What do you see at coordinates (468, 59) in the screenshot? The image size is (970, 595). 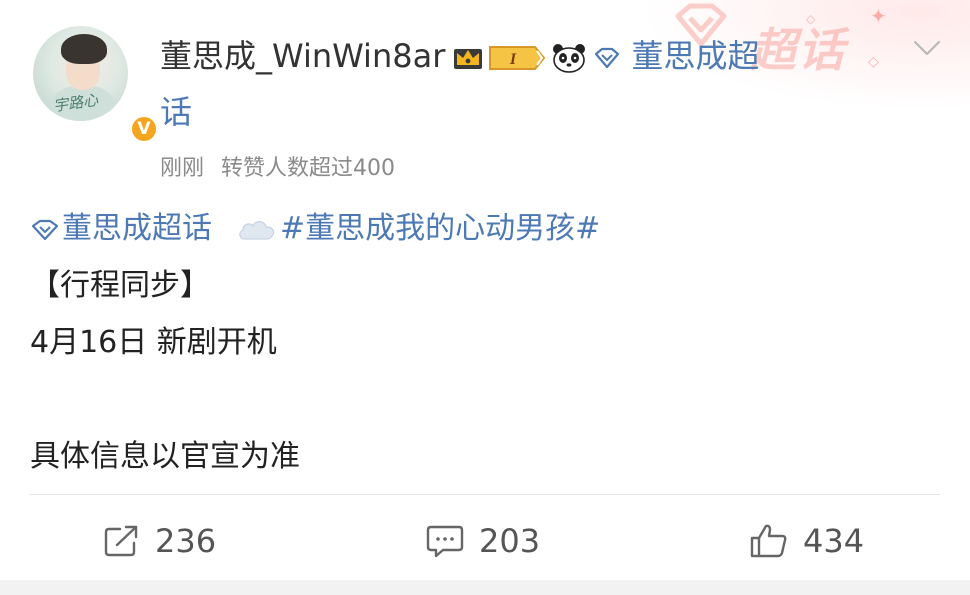 I see `crown-icon` at bounding box center [468, 59].